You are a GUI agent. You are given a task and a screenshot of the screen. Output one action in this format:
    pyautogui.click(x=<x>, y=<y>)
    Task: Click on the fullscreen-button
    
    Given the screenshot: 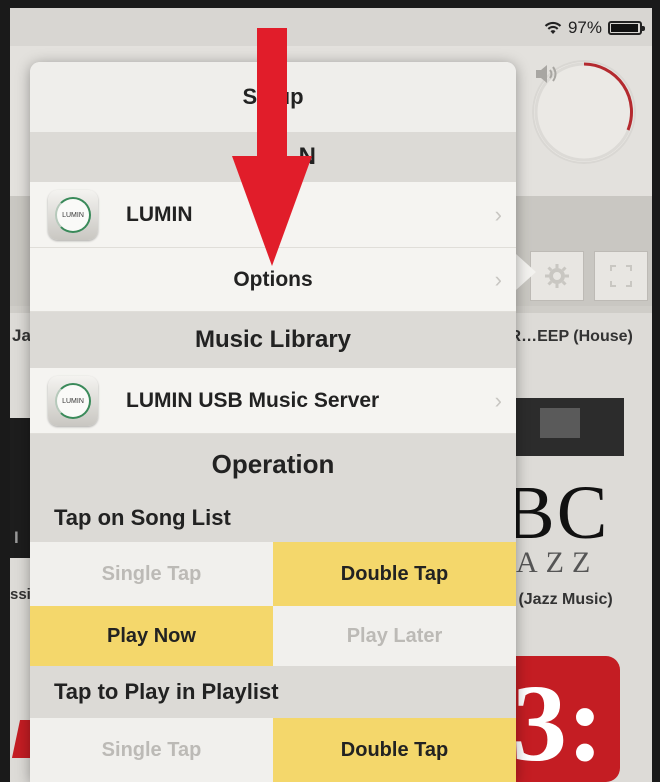 What is the action you would take?
    pyautogui.click(x=621, y=276)
    